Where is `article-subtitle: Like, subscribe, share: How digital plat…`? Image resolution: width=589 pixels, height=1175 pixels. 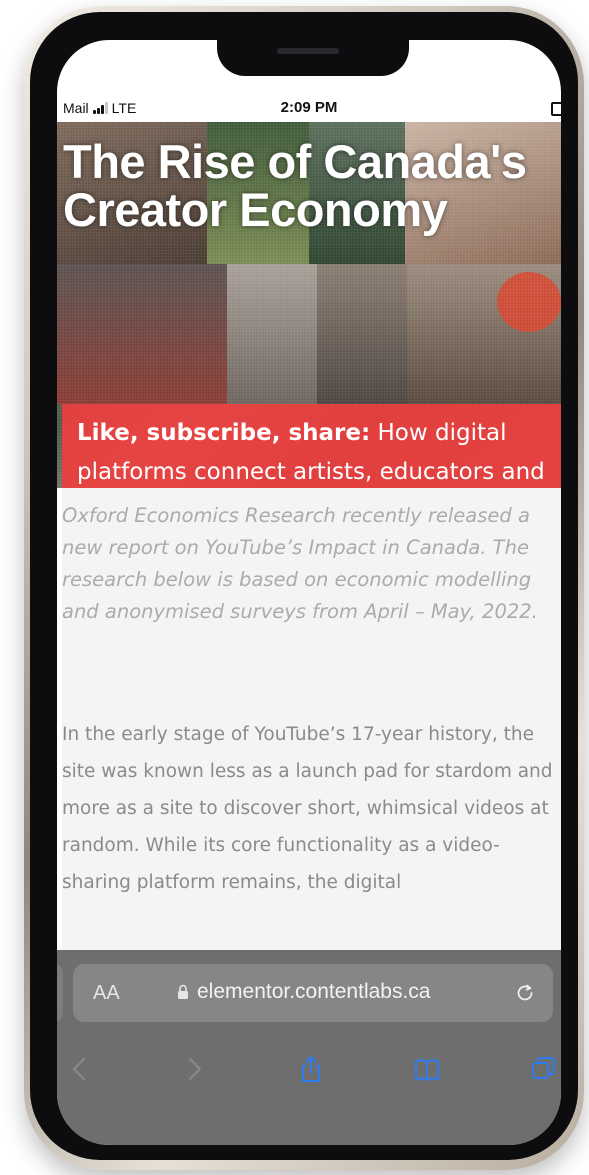 article-subtitle: Like, subscribe, share: How digital plat… is located at coordinates (319, 451).